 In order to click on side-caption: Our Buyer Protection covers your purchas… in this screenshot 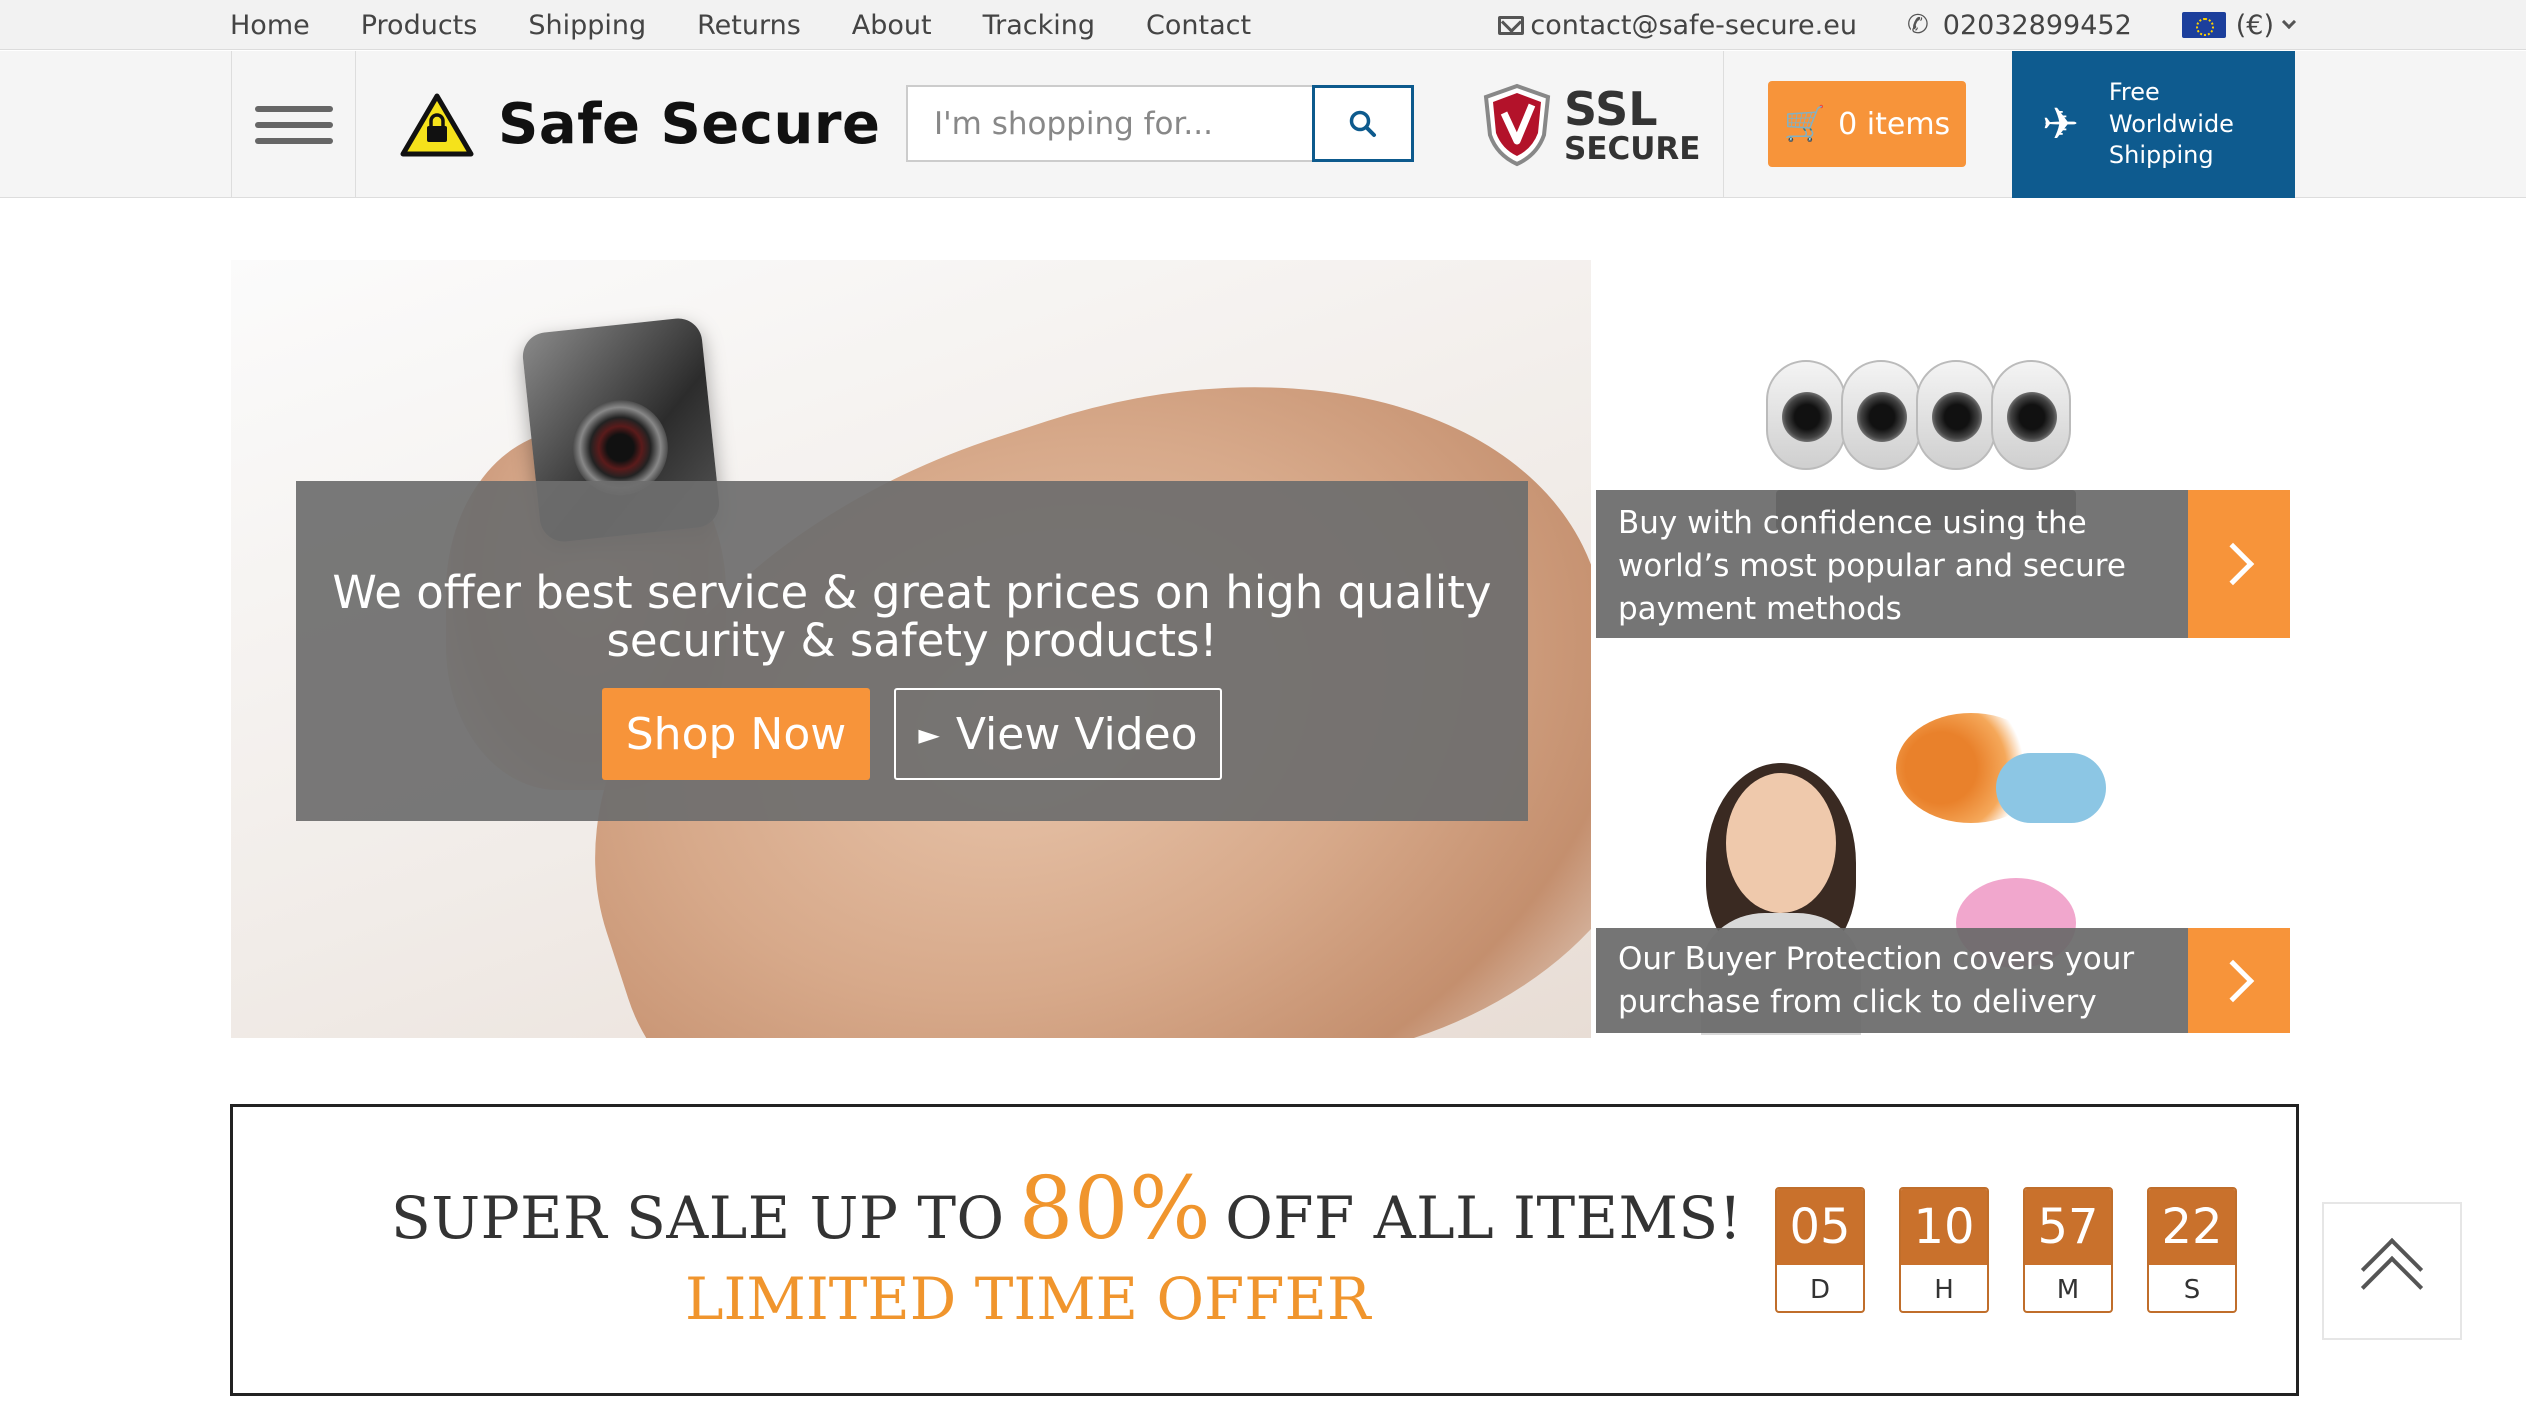, I will do `click(1943, 980)`.